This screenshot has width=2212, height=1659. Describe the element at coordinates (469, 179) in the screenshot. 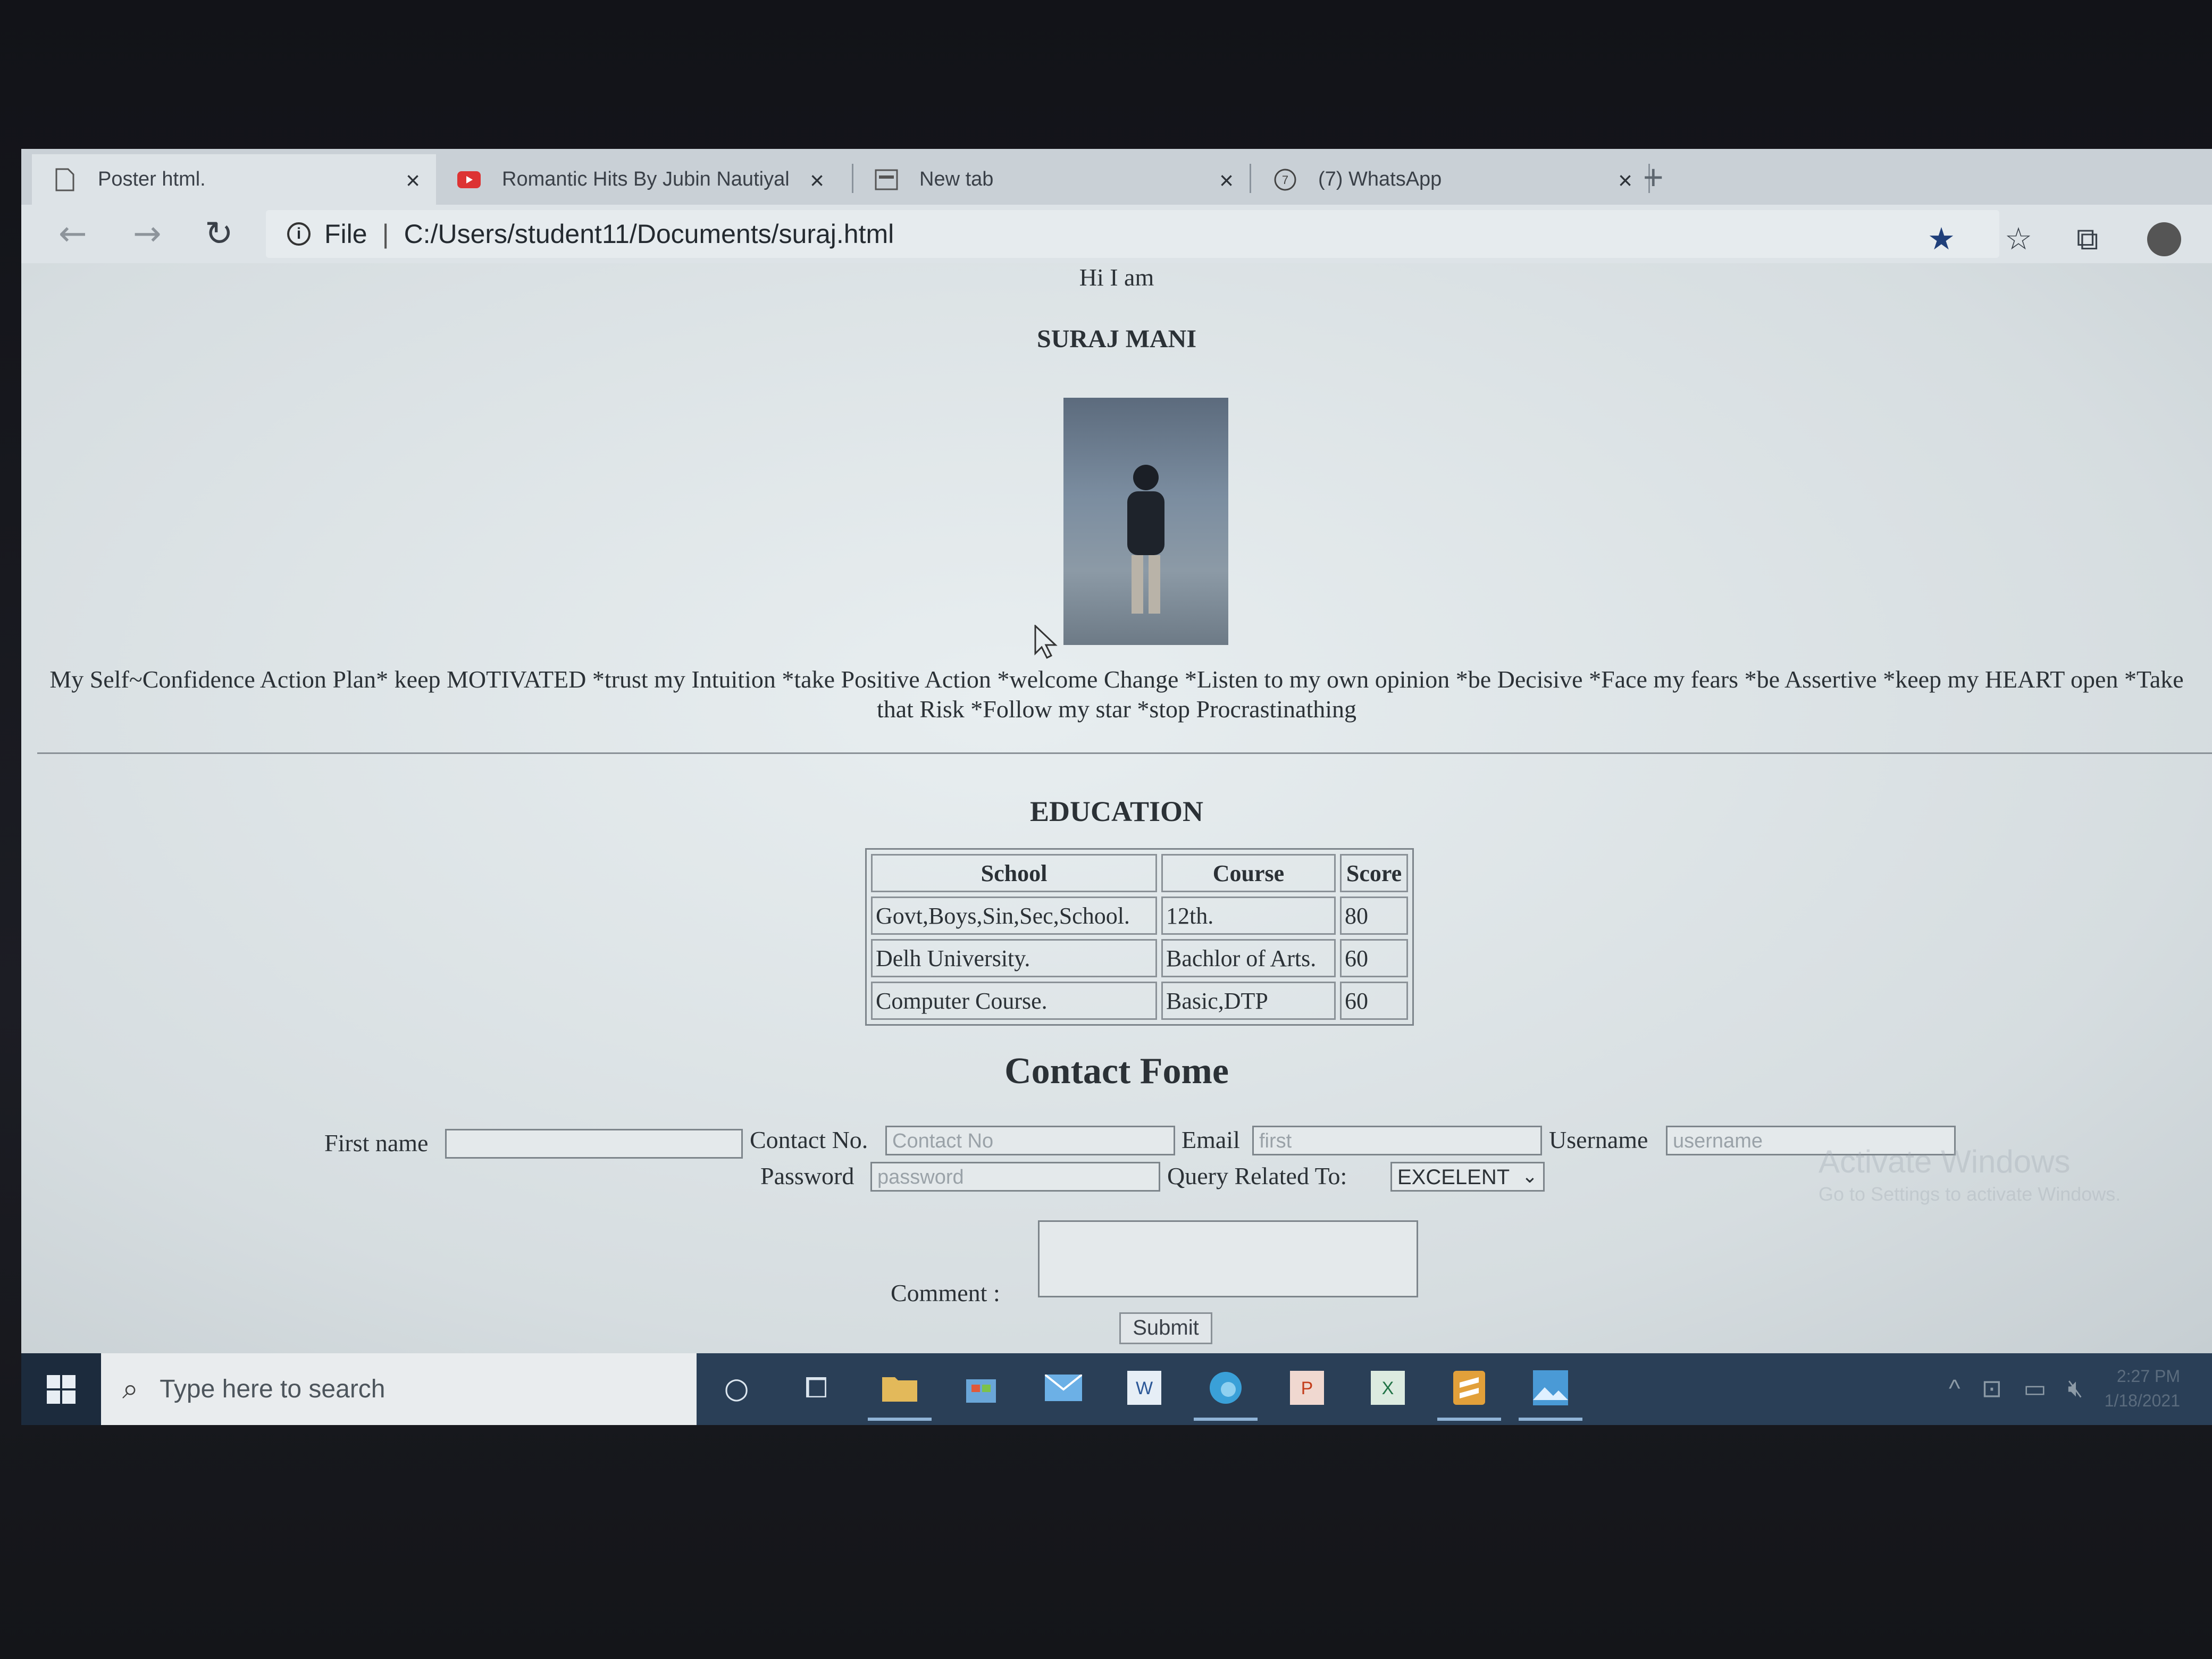

I see `youtube-icon` at that location.